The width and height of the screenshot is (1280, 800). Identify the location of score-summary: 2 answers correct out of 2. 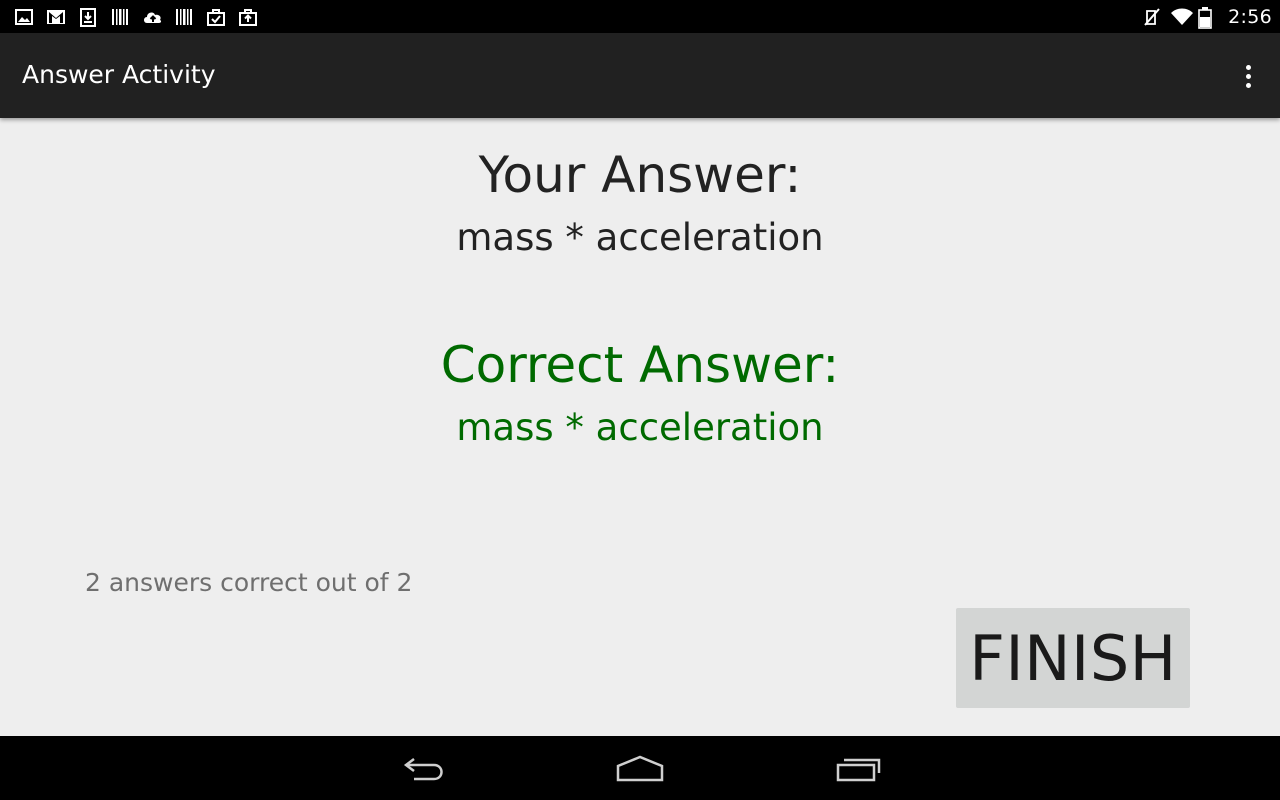
(249, 582).